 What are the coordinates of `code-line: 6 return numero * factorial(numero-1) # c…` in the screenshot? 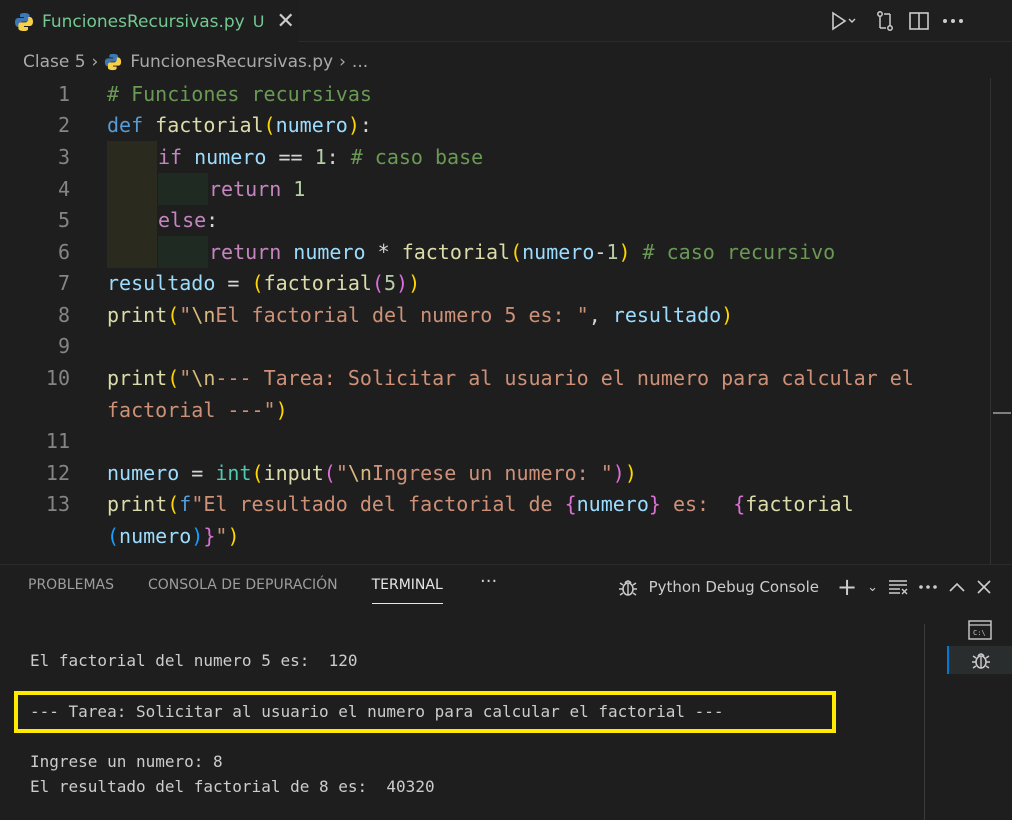 It's located at (495, 252).